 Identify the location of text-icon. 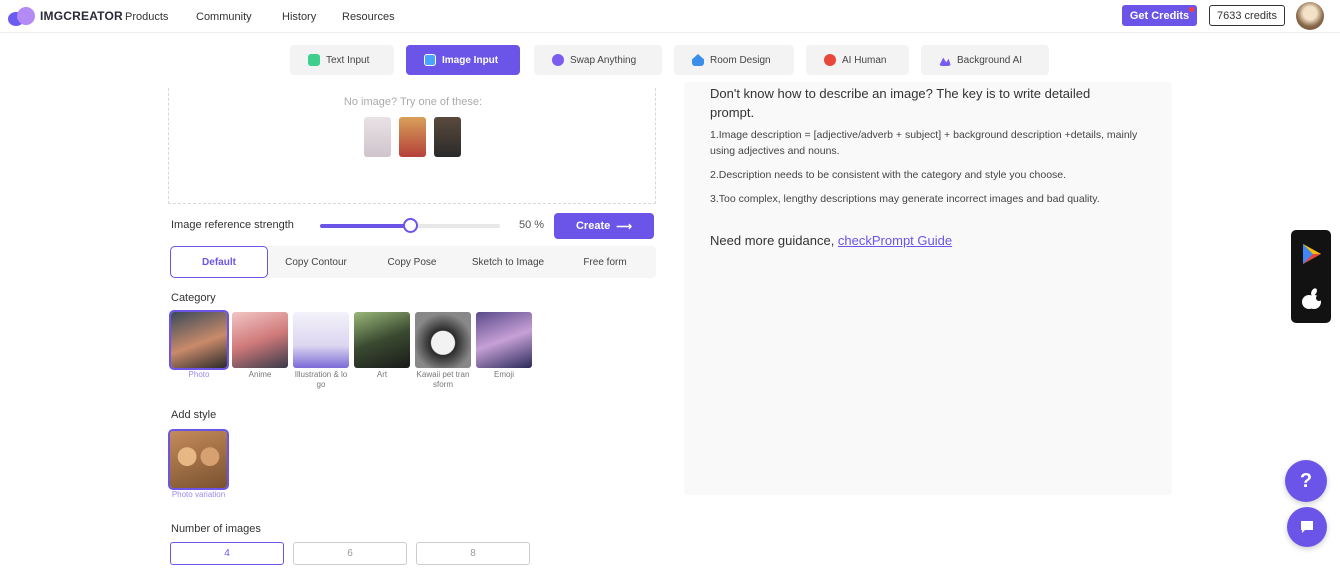
(314, 60).